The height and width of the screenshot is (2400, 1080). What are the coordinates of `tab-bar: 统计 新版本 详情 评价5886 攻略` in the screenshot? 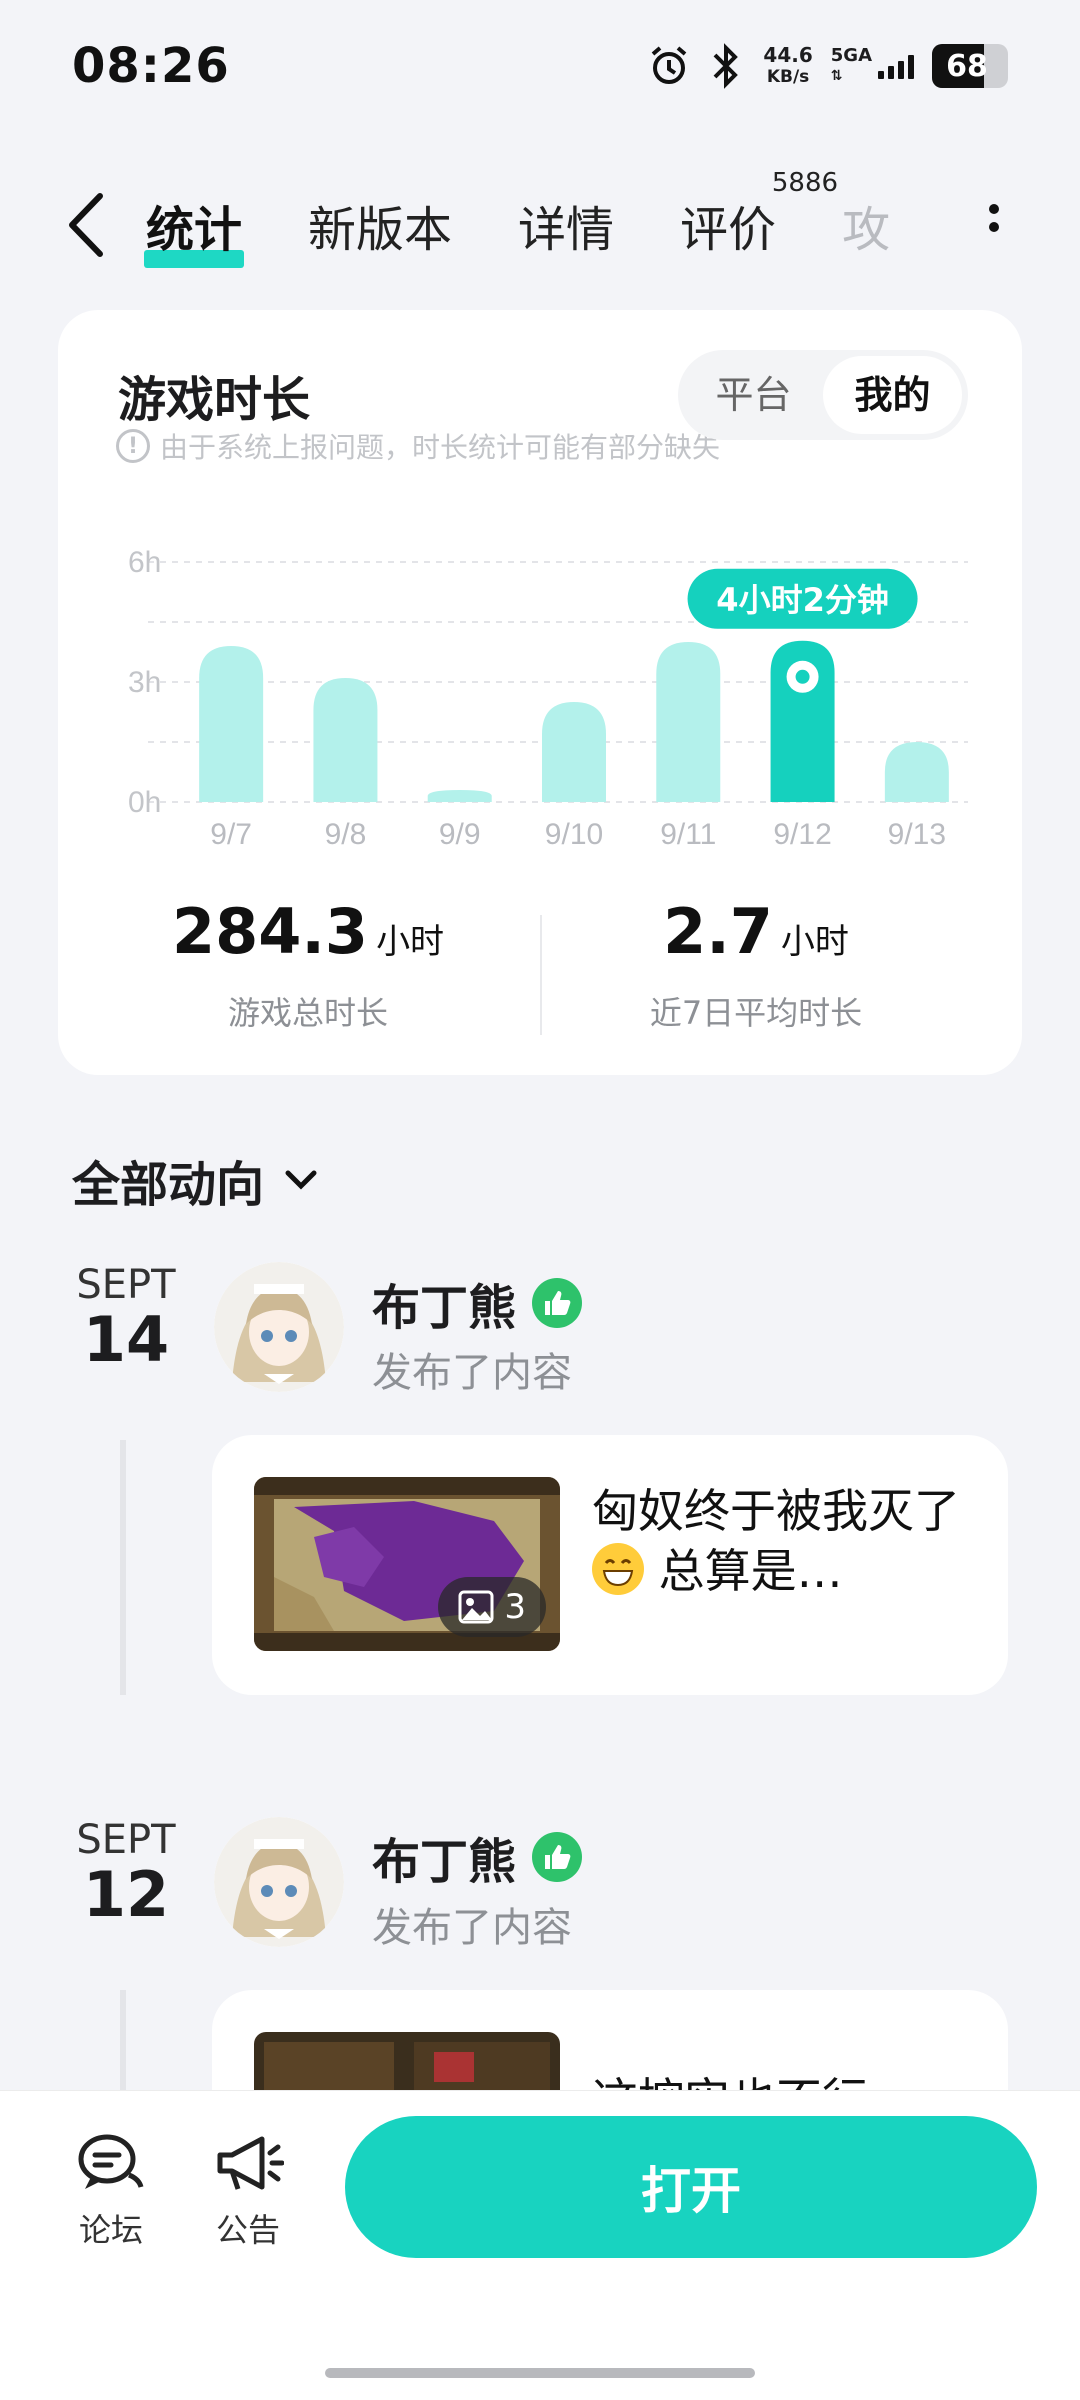 It's located at (516, 219).